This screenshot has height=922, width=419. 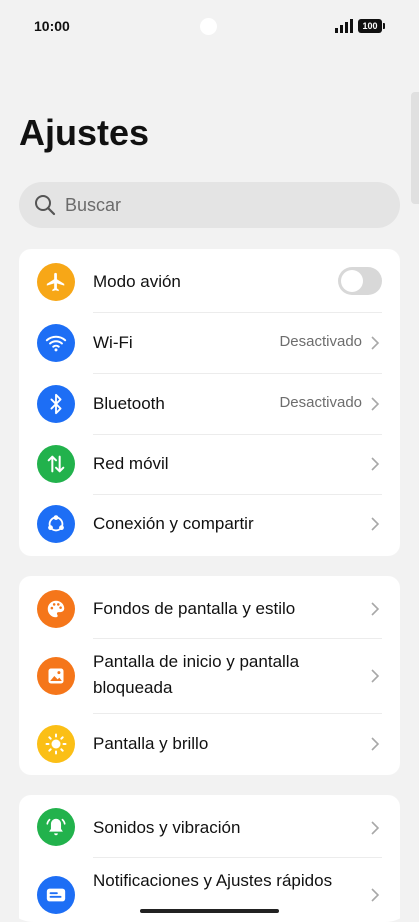 I want to click on settings-item-home-lock-screen: Pantalla de inicio y pantalla bloqueada, so click(x=209, y=675).